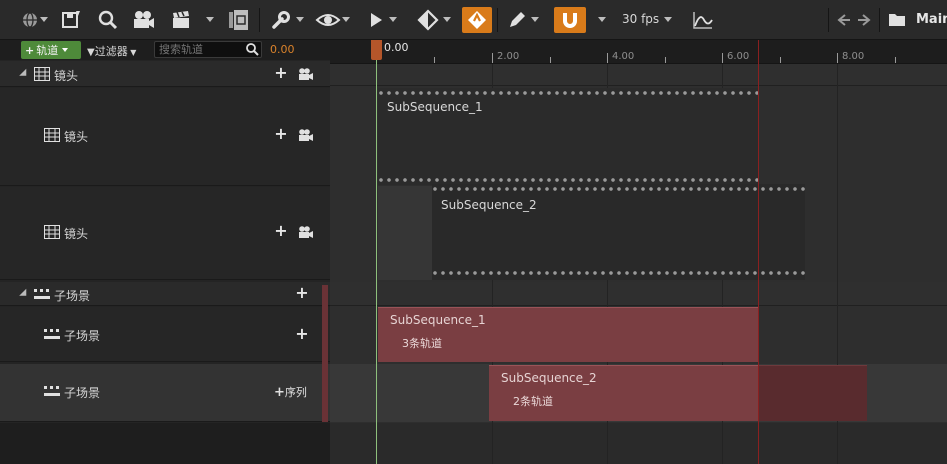 The width and height of the screenshot is (947, 464). I want to click on add-track-caret-icon, so click(65, 50).